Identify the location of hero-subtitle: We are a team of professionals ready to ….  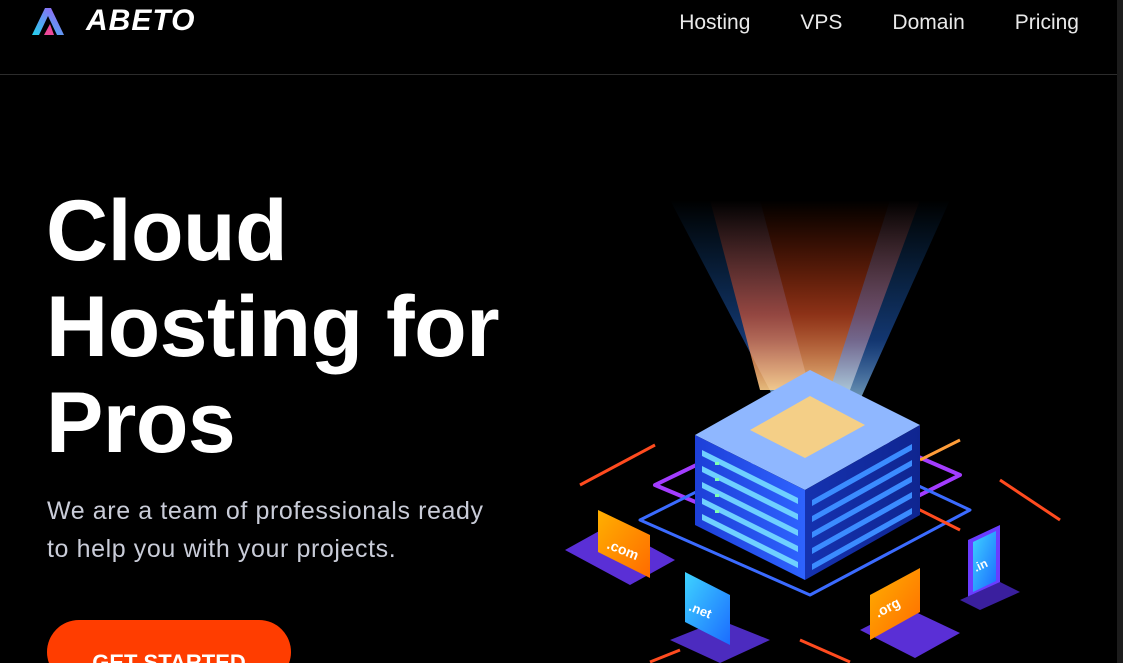
(297, 530).